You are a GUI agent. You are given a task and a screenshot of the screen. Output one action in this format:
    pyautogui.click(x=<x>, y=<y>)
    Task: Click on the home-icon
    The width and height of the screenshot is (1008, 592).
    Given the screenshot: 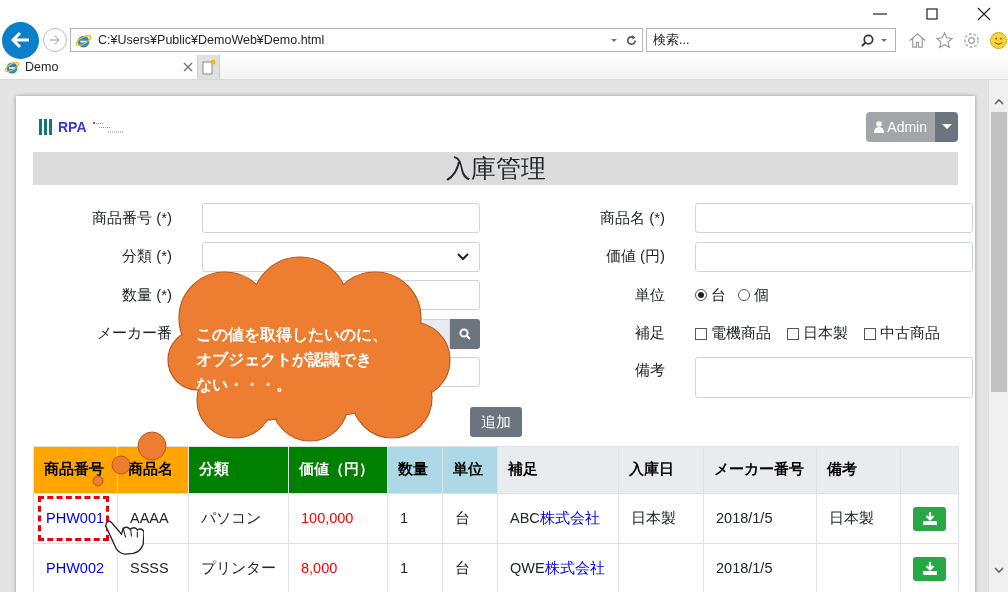 What is the action you would take?
    pyautogui.click(x=917, y=40)
    